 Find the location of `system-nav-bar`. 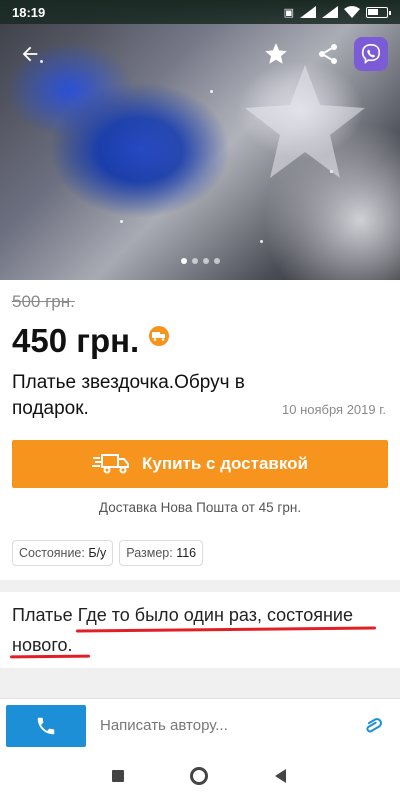

system-nav-bar is located at coordinates (200, 776).